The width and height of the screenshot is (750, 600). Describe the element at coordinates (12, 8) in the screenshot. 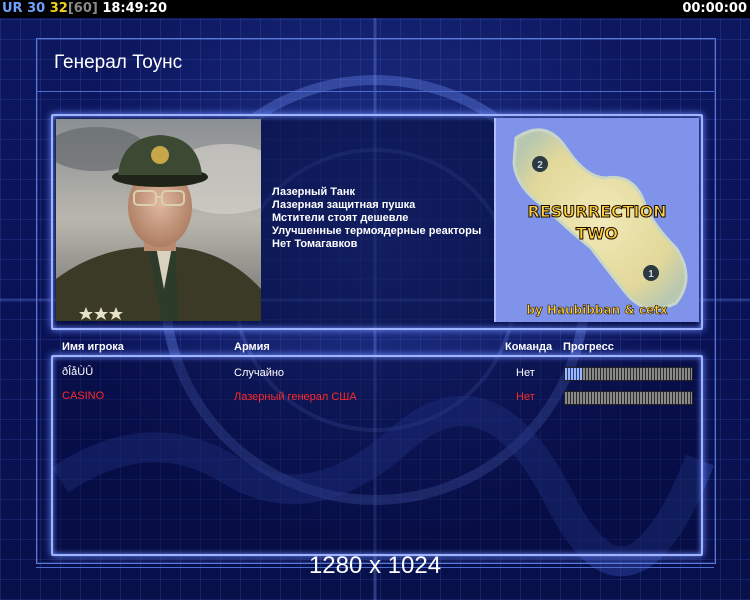

I see `hud-label: UR` at that location.